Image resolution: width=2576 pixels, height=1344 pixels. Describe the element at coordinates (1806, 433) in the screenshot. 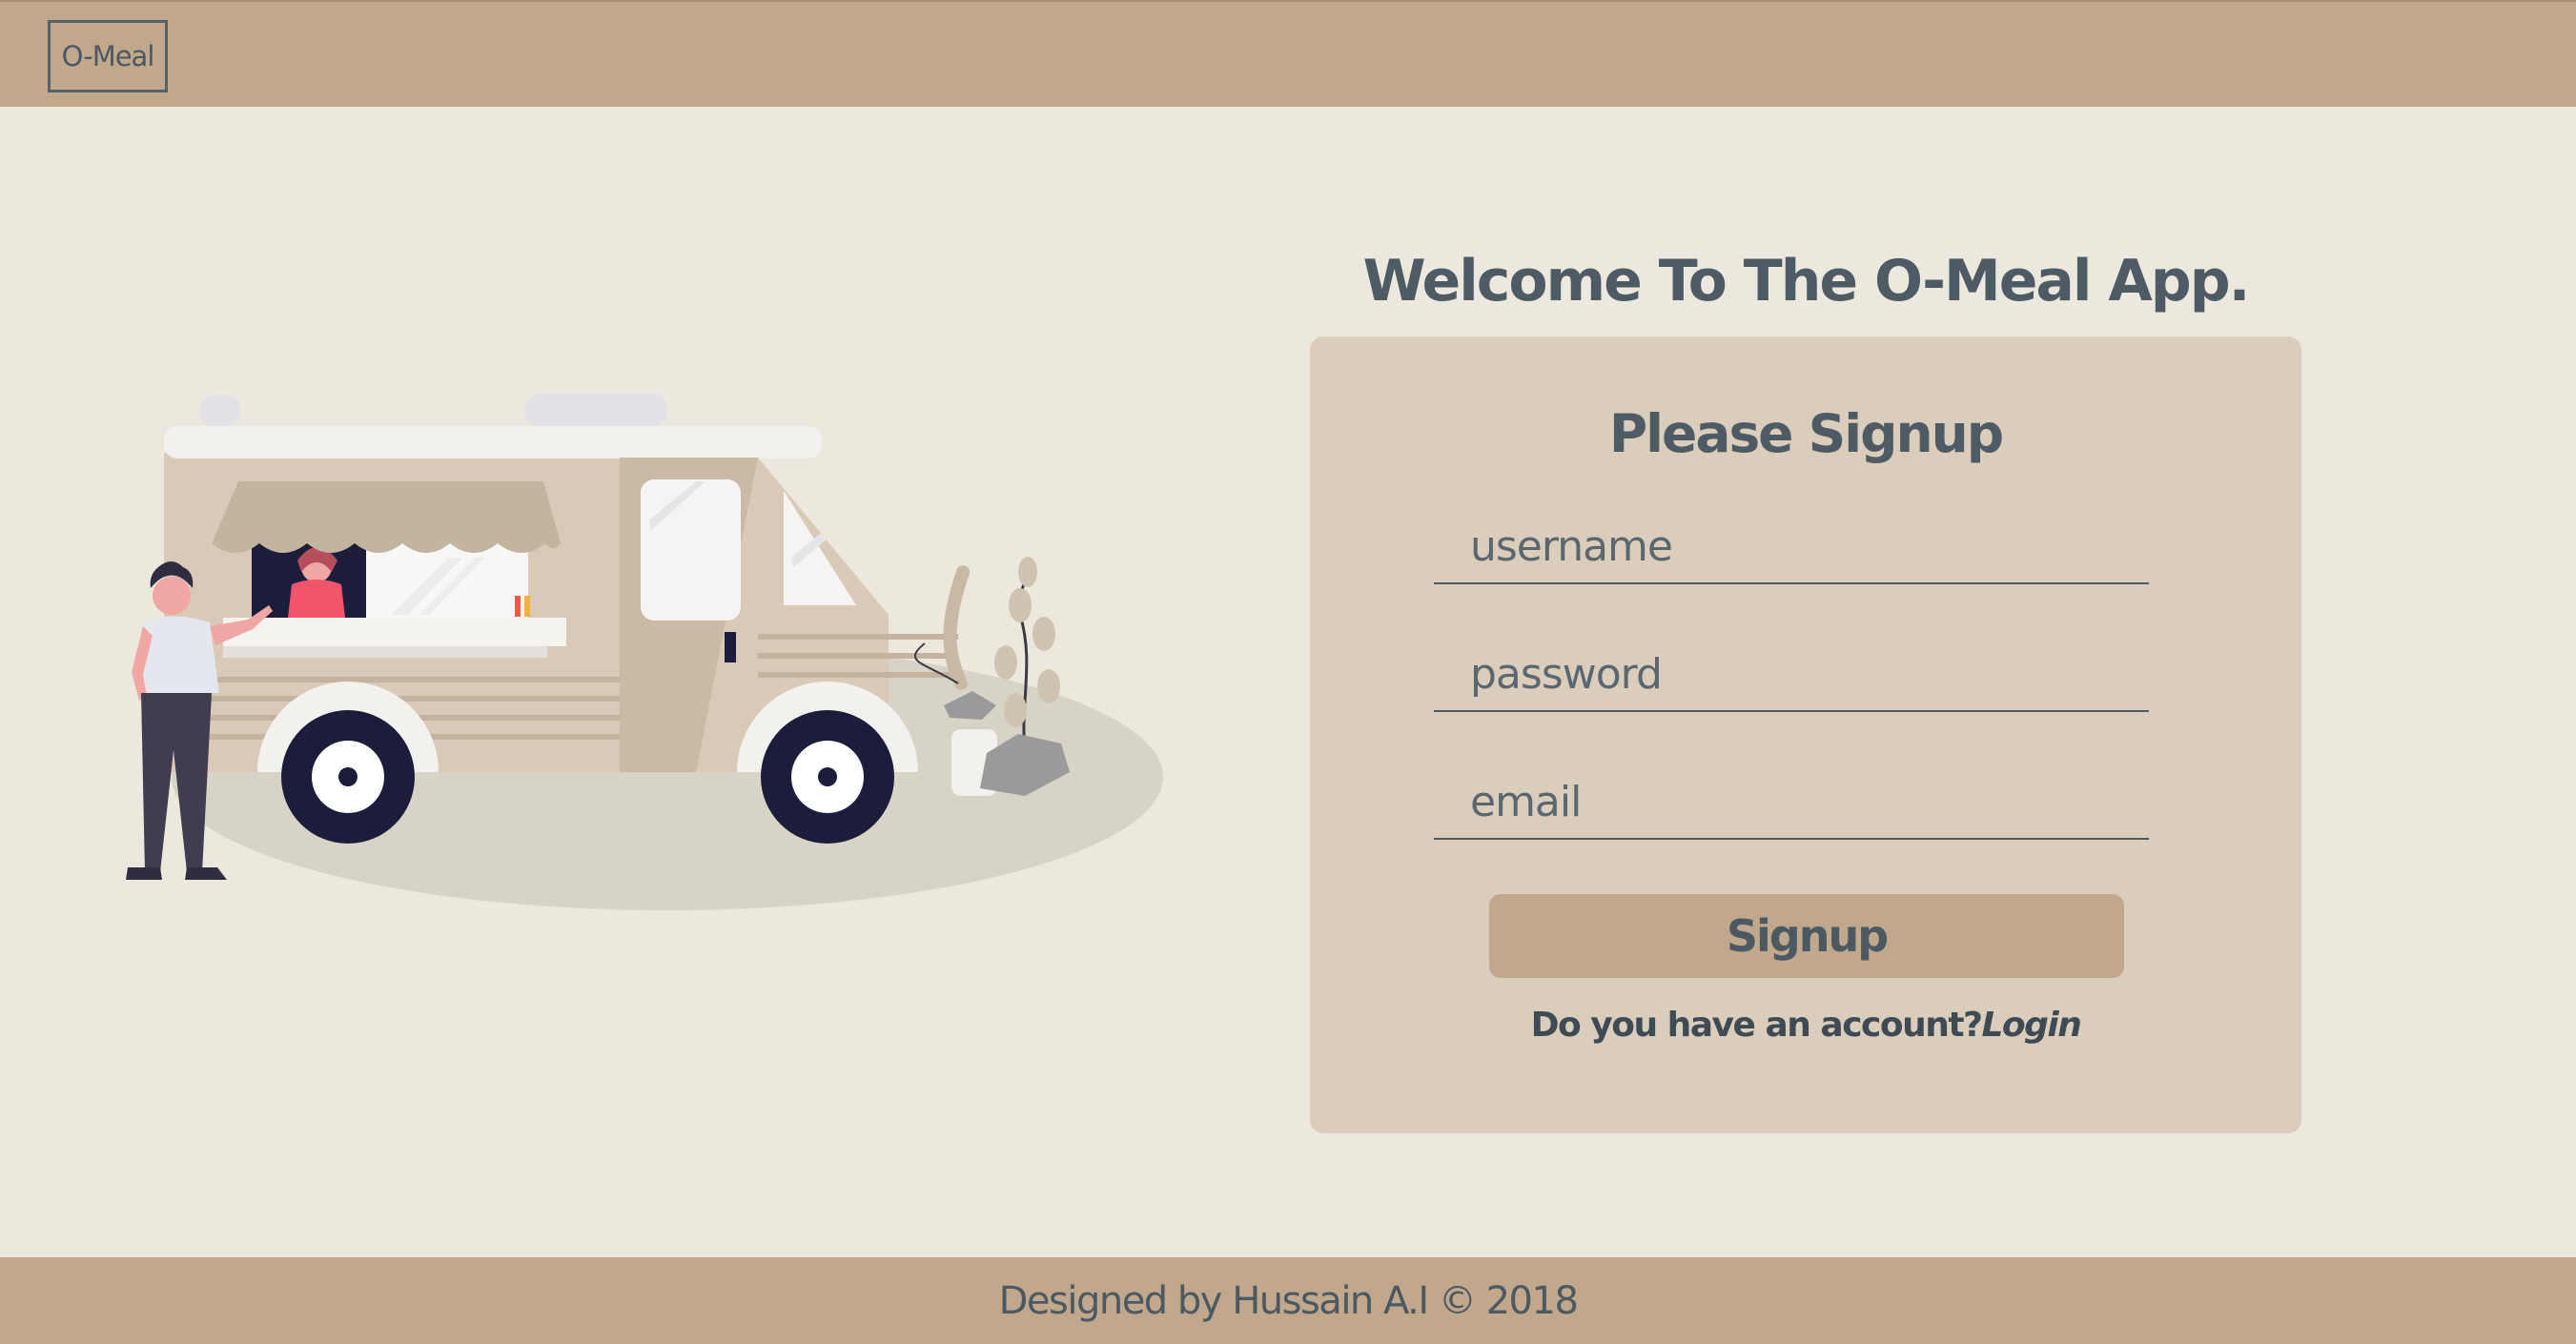

I see `signup-title: Please Signup` at that location.